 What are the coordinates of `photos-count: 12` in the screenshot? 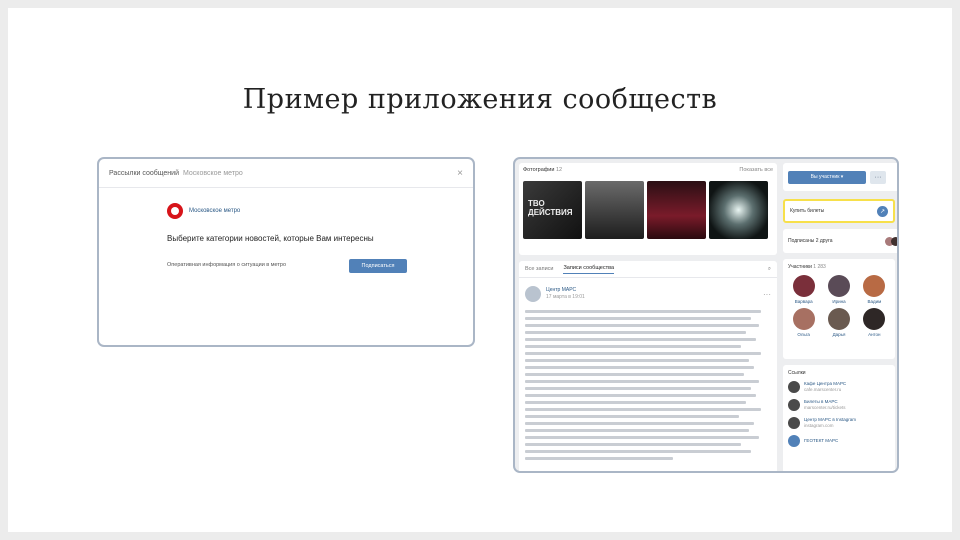 It's located at (559, 170).